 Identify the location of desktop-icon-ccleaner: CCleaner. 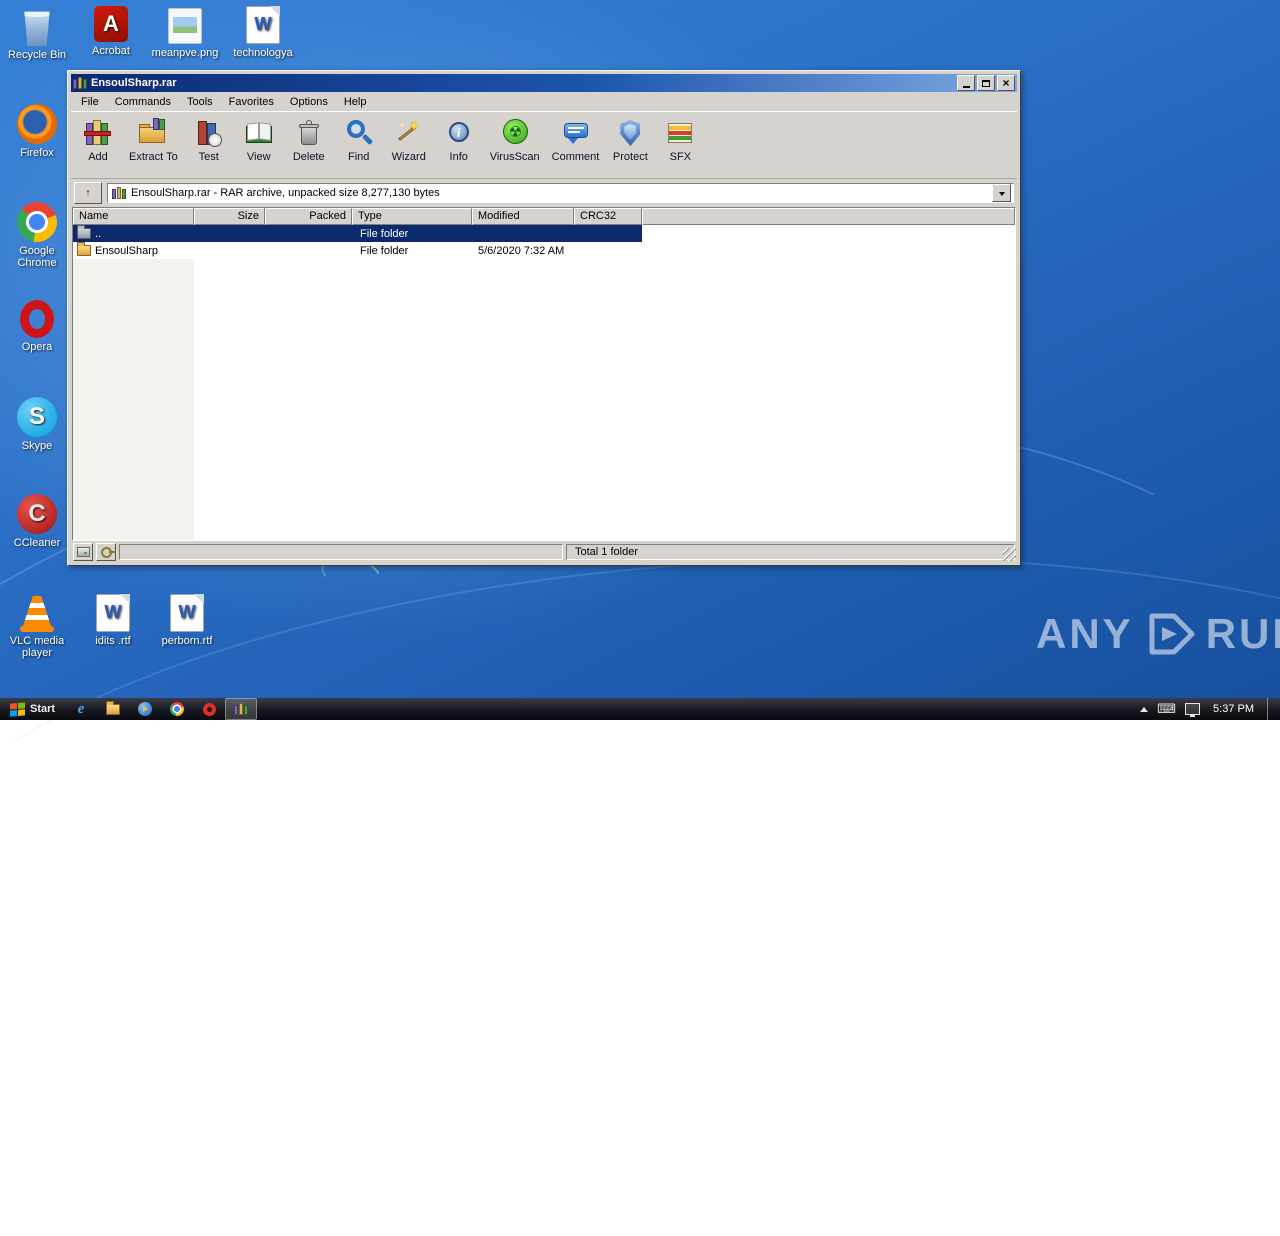
(37, 521).